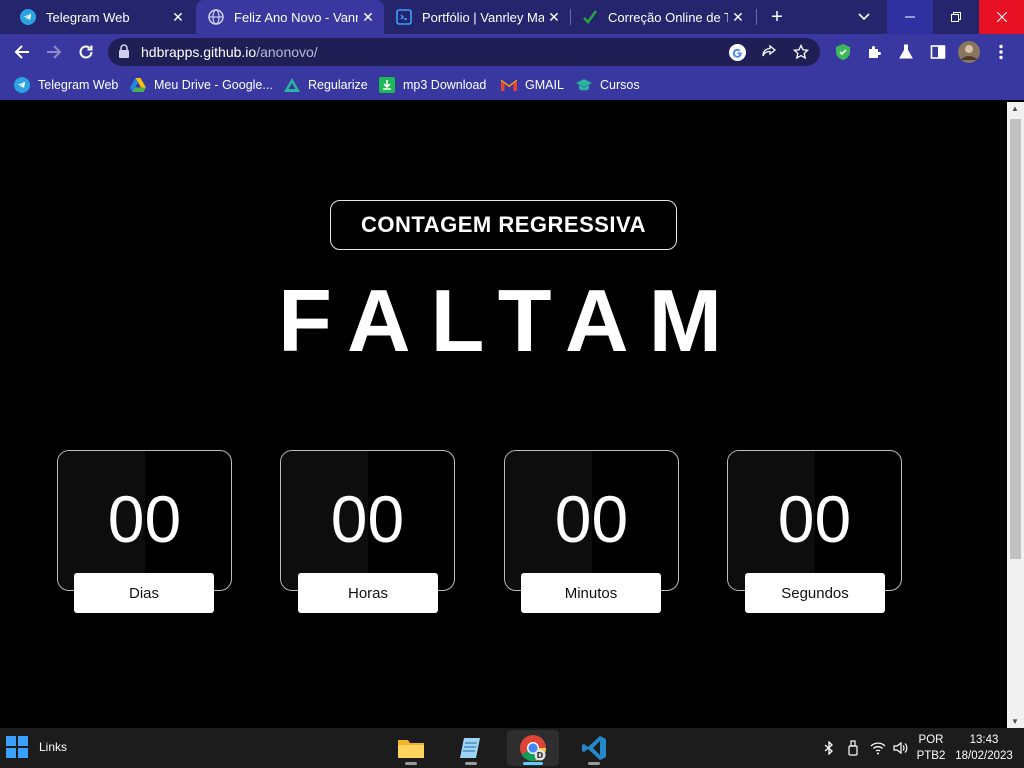 The width and height of the screenshot is (1024, 768). Describe the element at coordinates (853, 748) in the screenshot. I see `usb-device-icon` at that location.